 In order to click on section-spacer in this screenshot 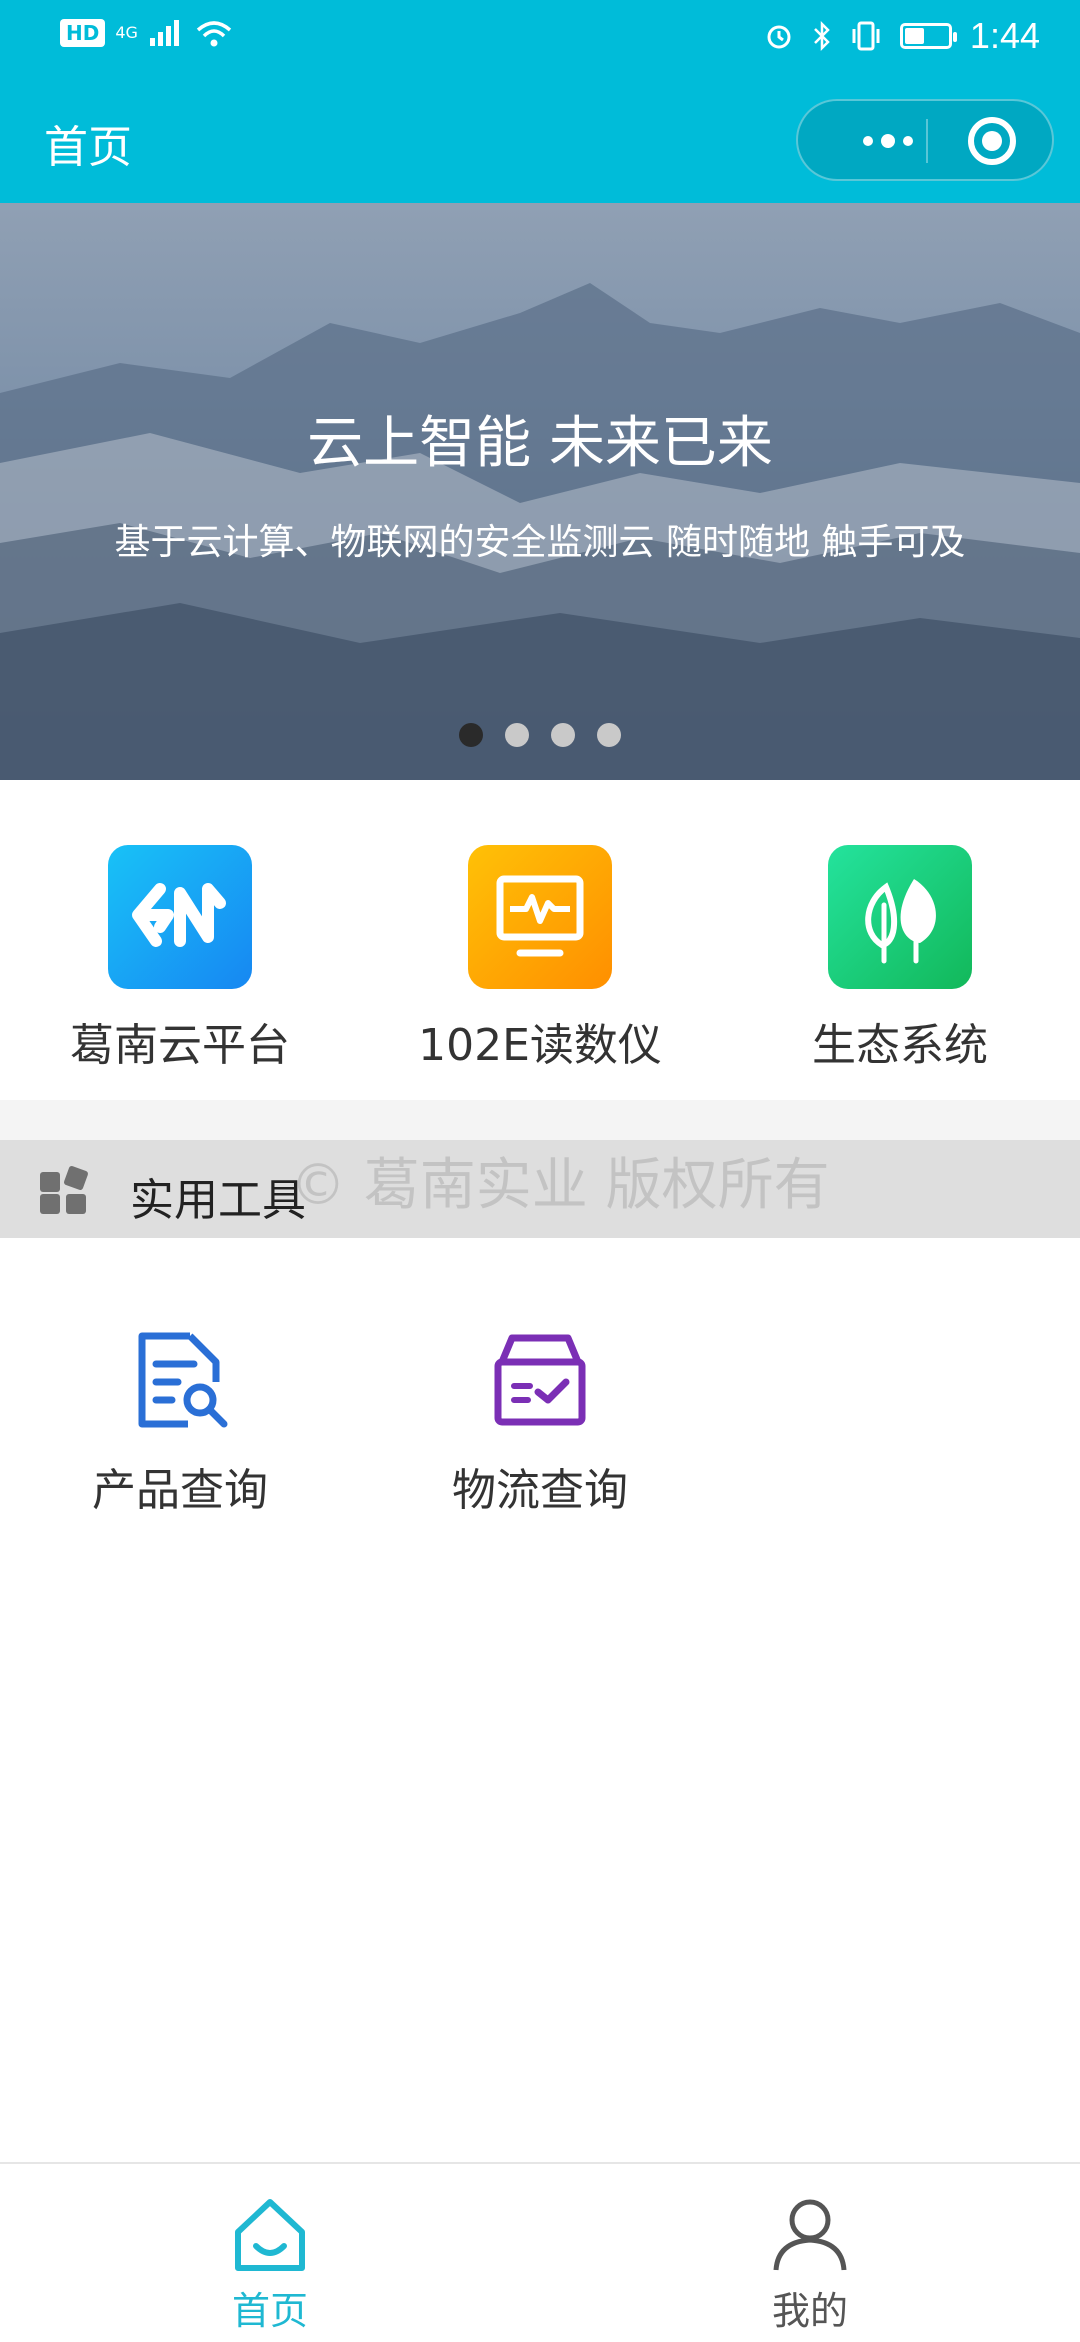, I will do `click(540, 1120)`.